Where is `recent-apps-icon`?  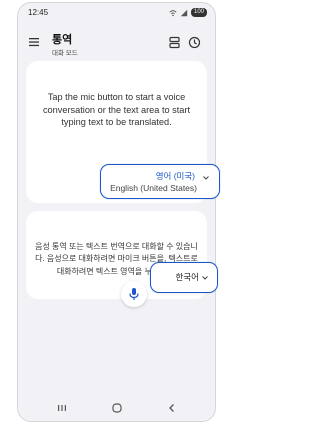 recent-apps-icon is located at coordinates (62, 408).